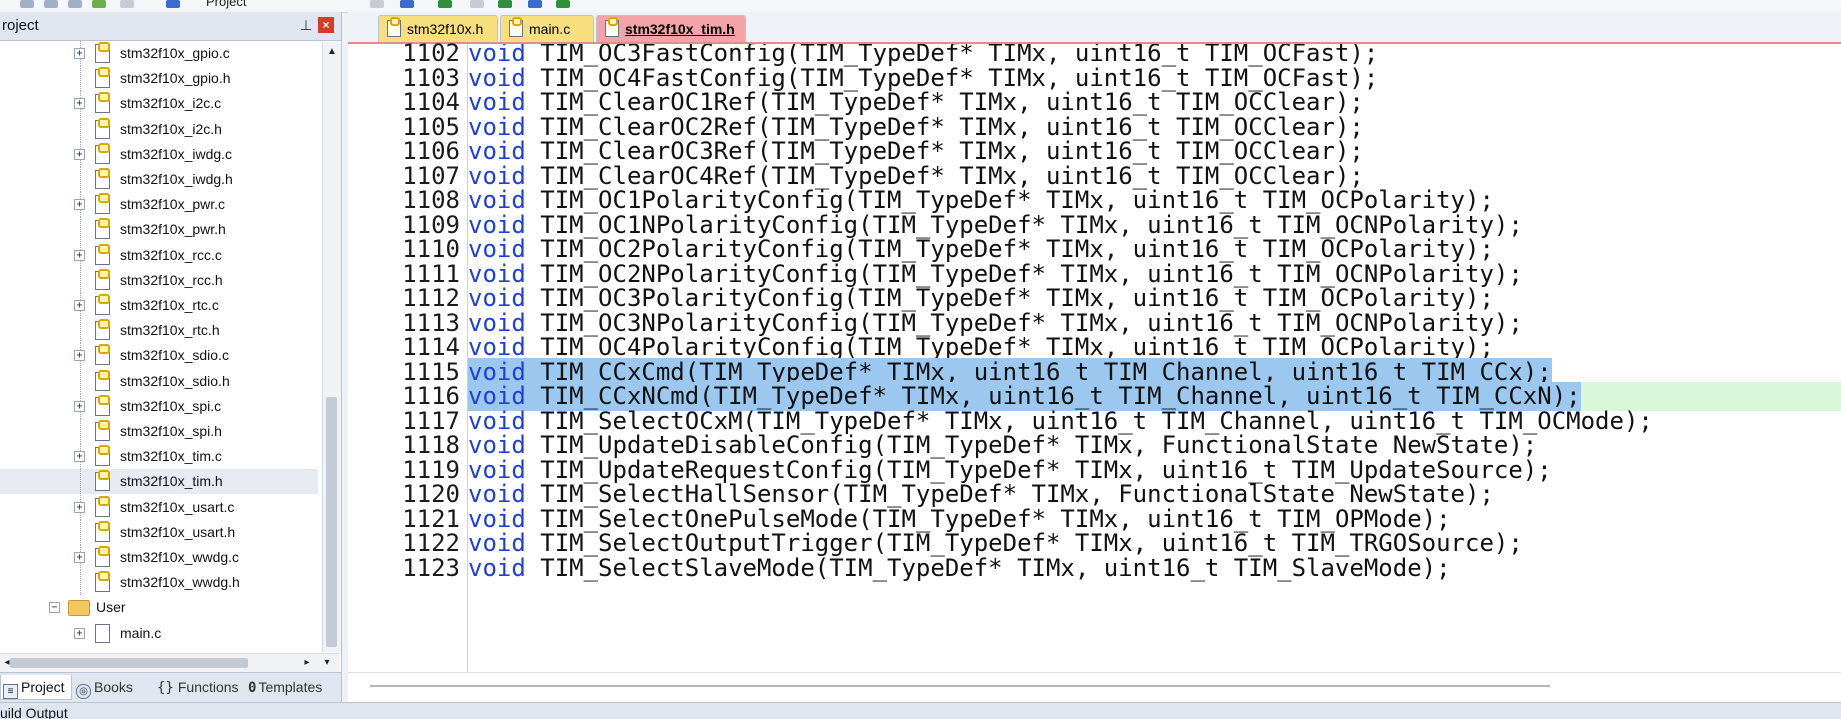 This screenshot has height=719, width=1841. What do you see at coordinates (293, 687) in the screenshot?
I see `tab-templates: 0 Templates` at bounding box center [293, 687].